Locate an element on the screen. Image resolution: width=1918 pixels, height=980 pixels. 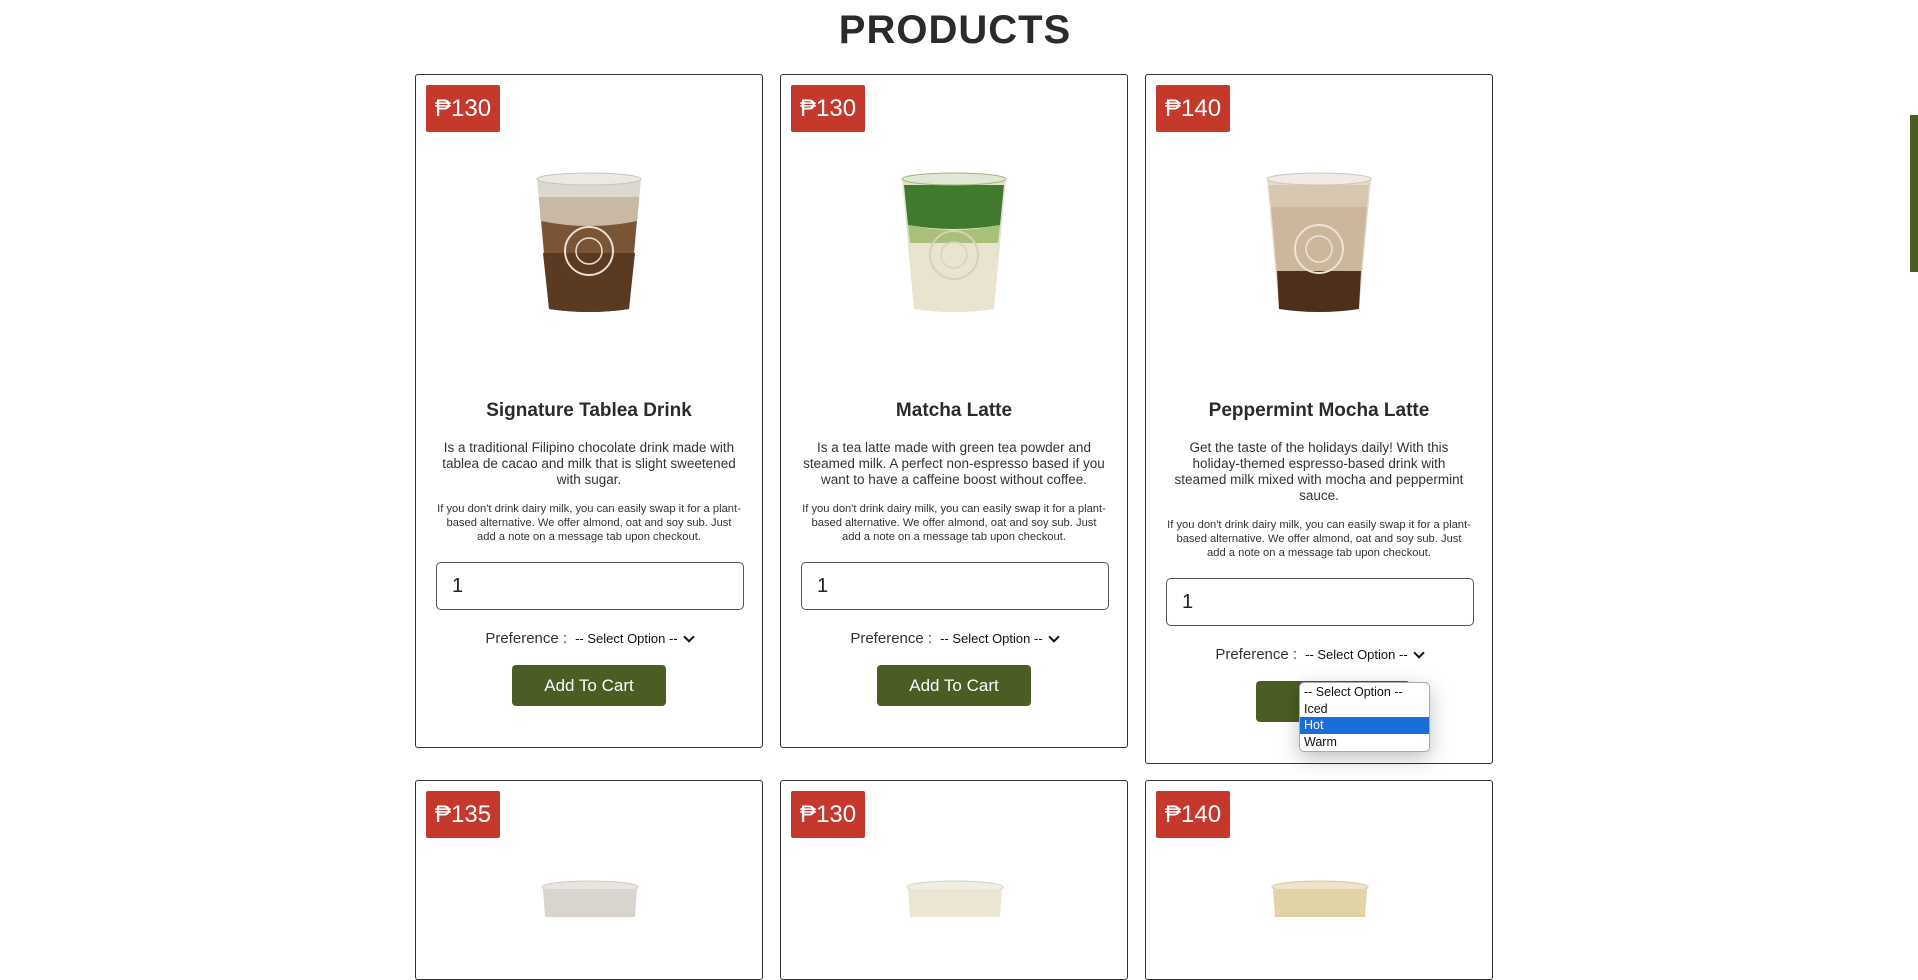
product-card: ₱130 is located at coordinates (954, 880).